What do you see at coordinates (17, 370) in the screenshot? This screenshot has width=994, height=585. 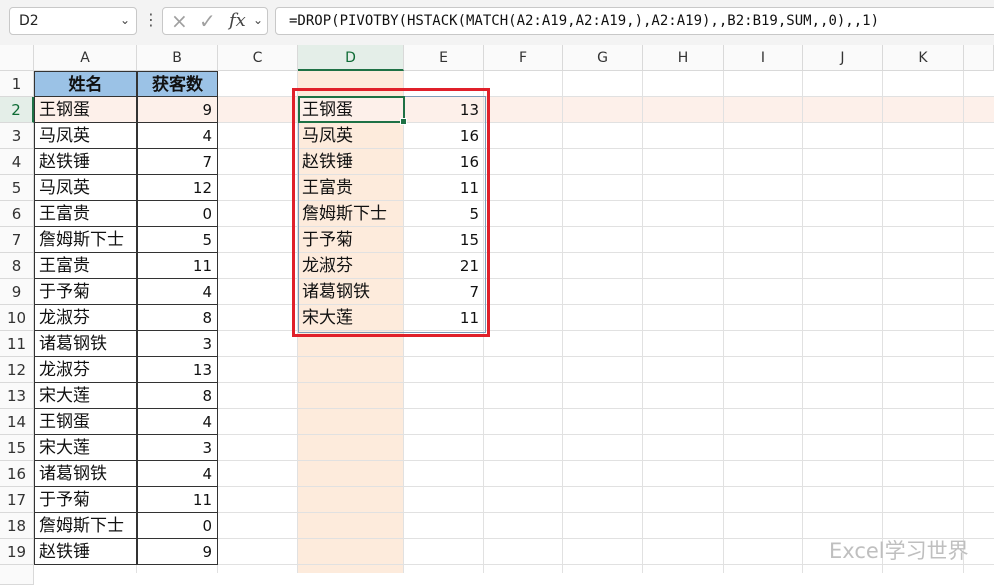 I see `row-header-12: 12` at bounding box center [17, 370].